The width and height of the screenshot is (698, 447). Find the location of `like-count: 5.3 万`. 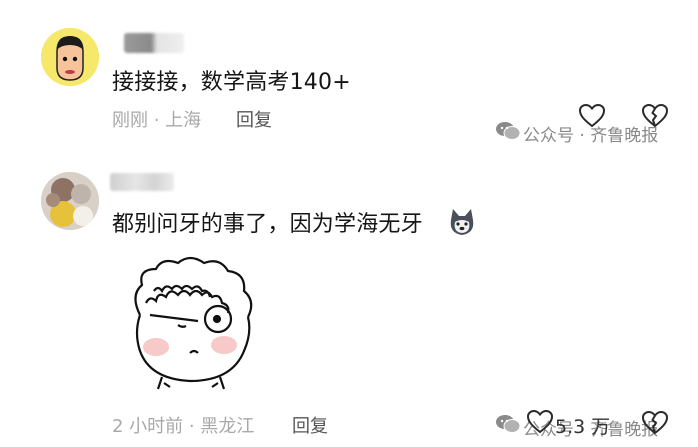

like-count: 5.3 万 is located at coordinates (583, 427).